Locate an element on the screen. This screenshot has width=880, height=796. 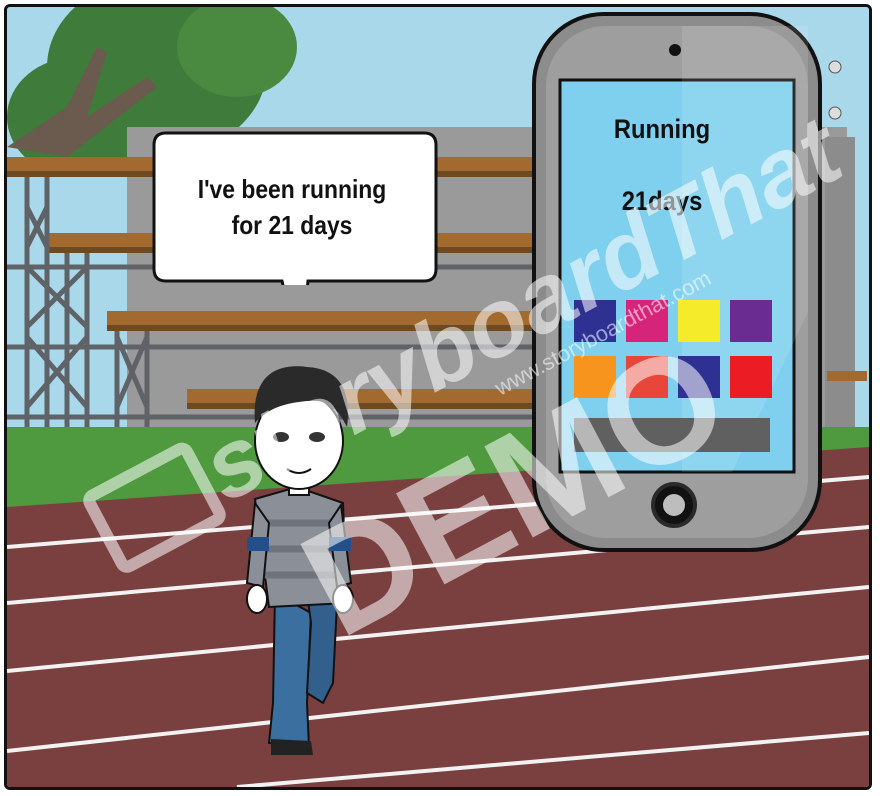
phone-app-title: Running is located at coordinates (662, 129).